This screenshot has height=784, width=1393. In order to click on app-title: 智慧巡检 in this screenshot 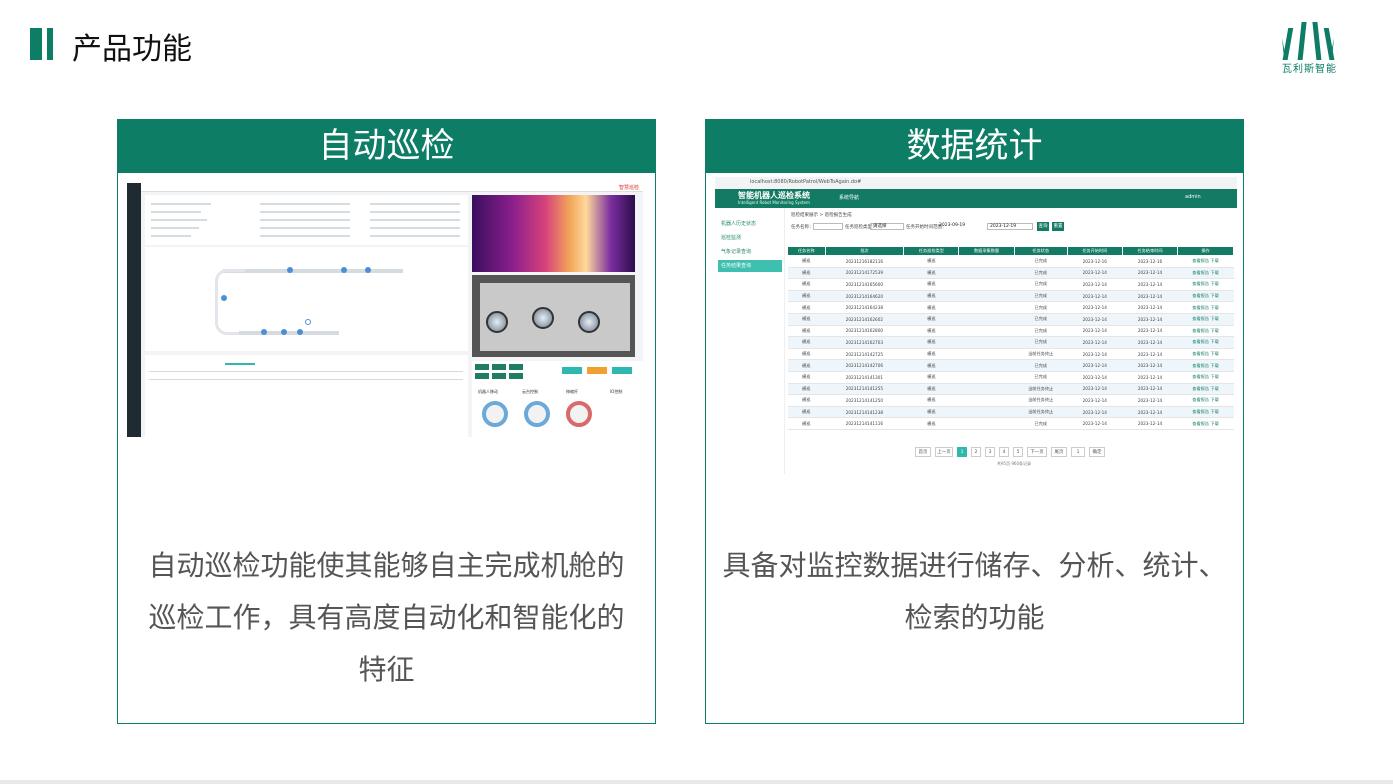, I will do `click(628, 188)`.